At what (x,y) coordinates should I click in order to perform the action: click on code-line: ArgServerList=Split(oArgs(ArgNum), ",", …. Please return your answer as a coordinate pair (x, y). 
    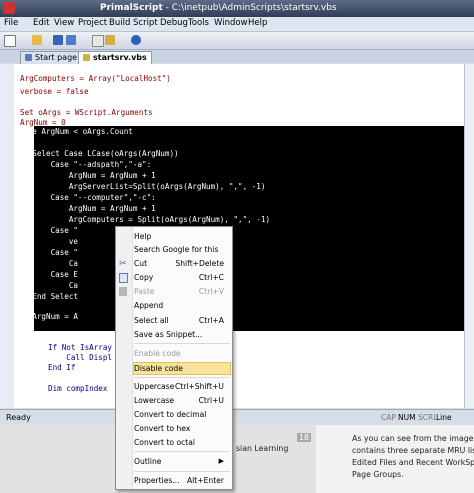
    Looking at the image, I should click on (140, 186).